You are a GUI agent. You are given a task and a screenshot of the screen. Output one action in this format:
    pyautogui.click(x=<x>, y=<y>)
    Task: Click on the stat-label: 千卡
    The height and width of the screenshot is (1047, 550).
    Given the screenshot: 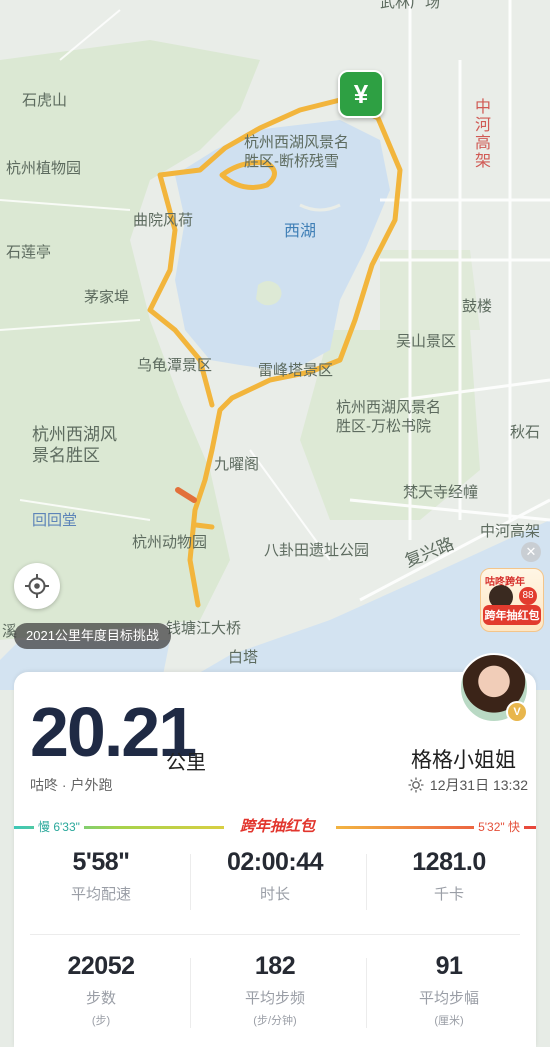 What is the action you would take?
    pyautogui.click(x=448, y=894)
    